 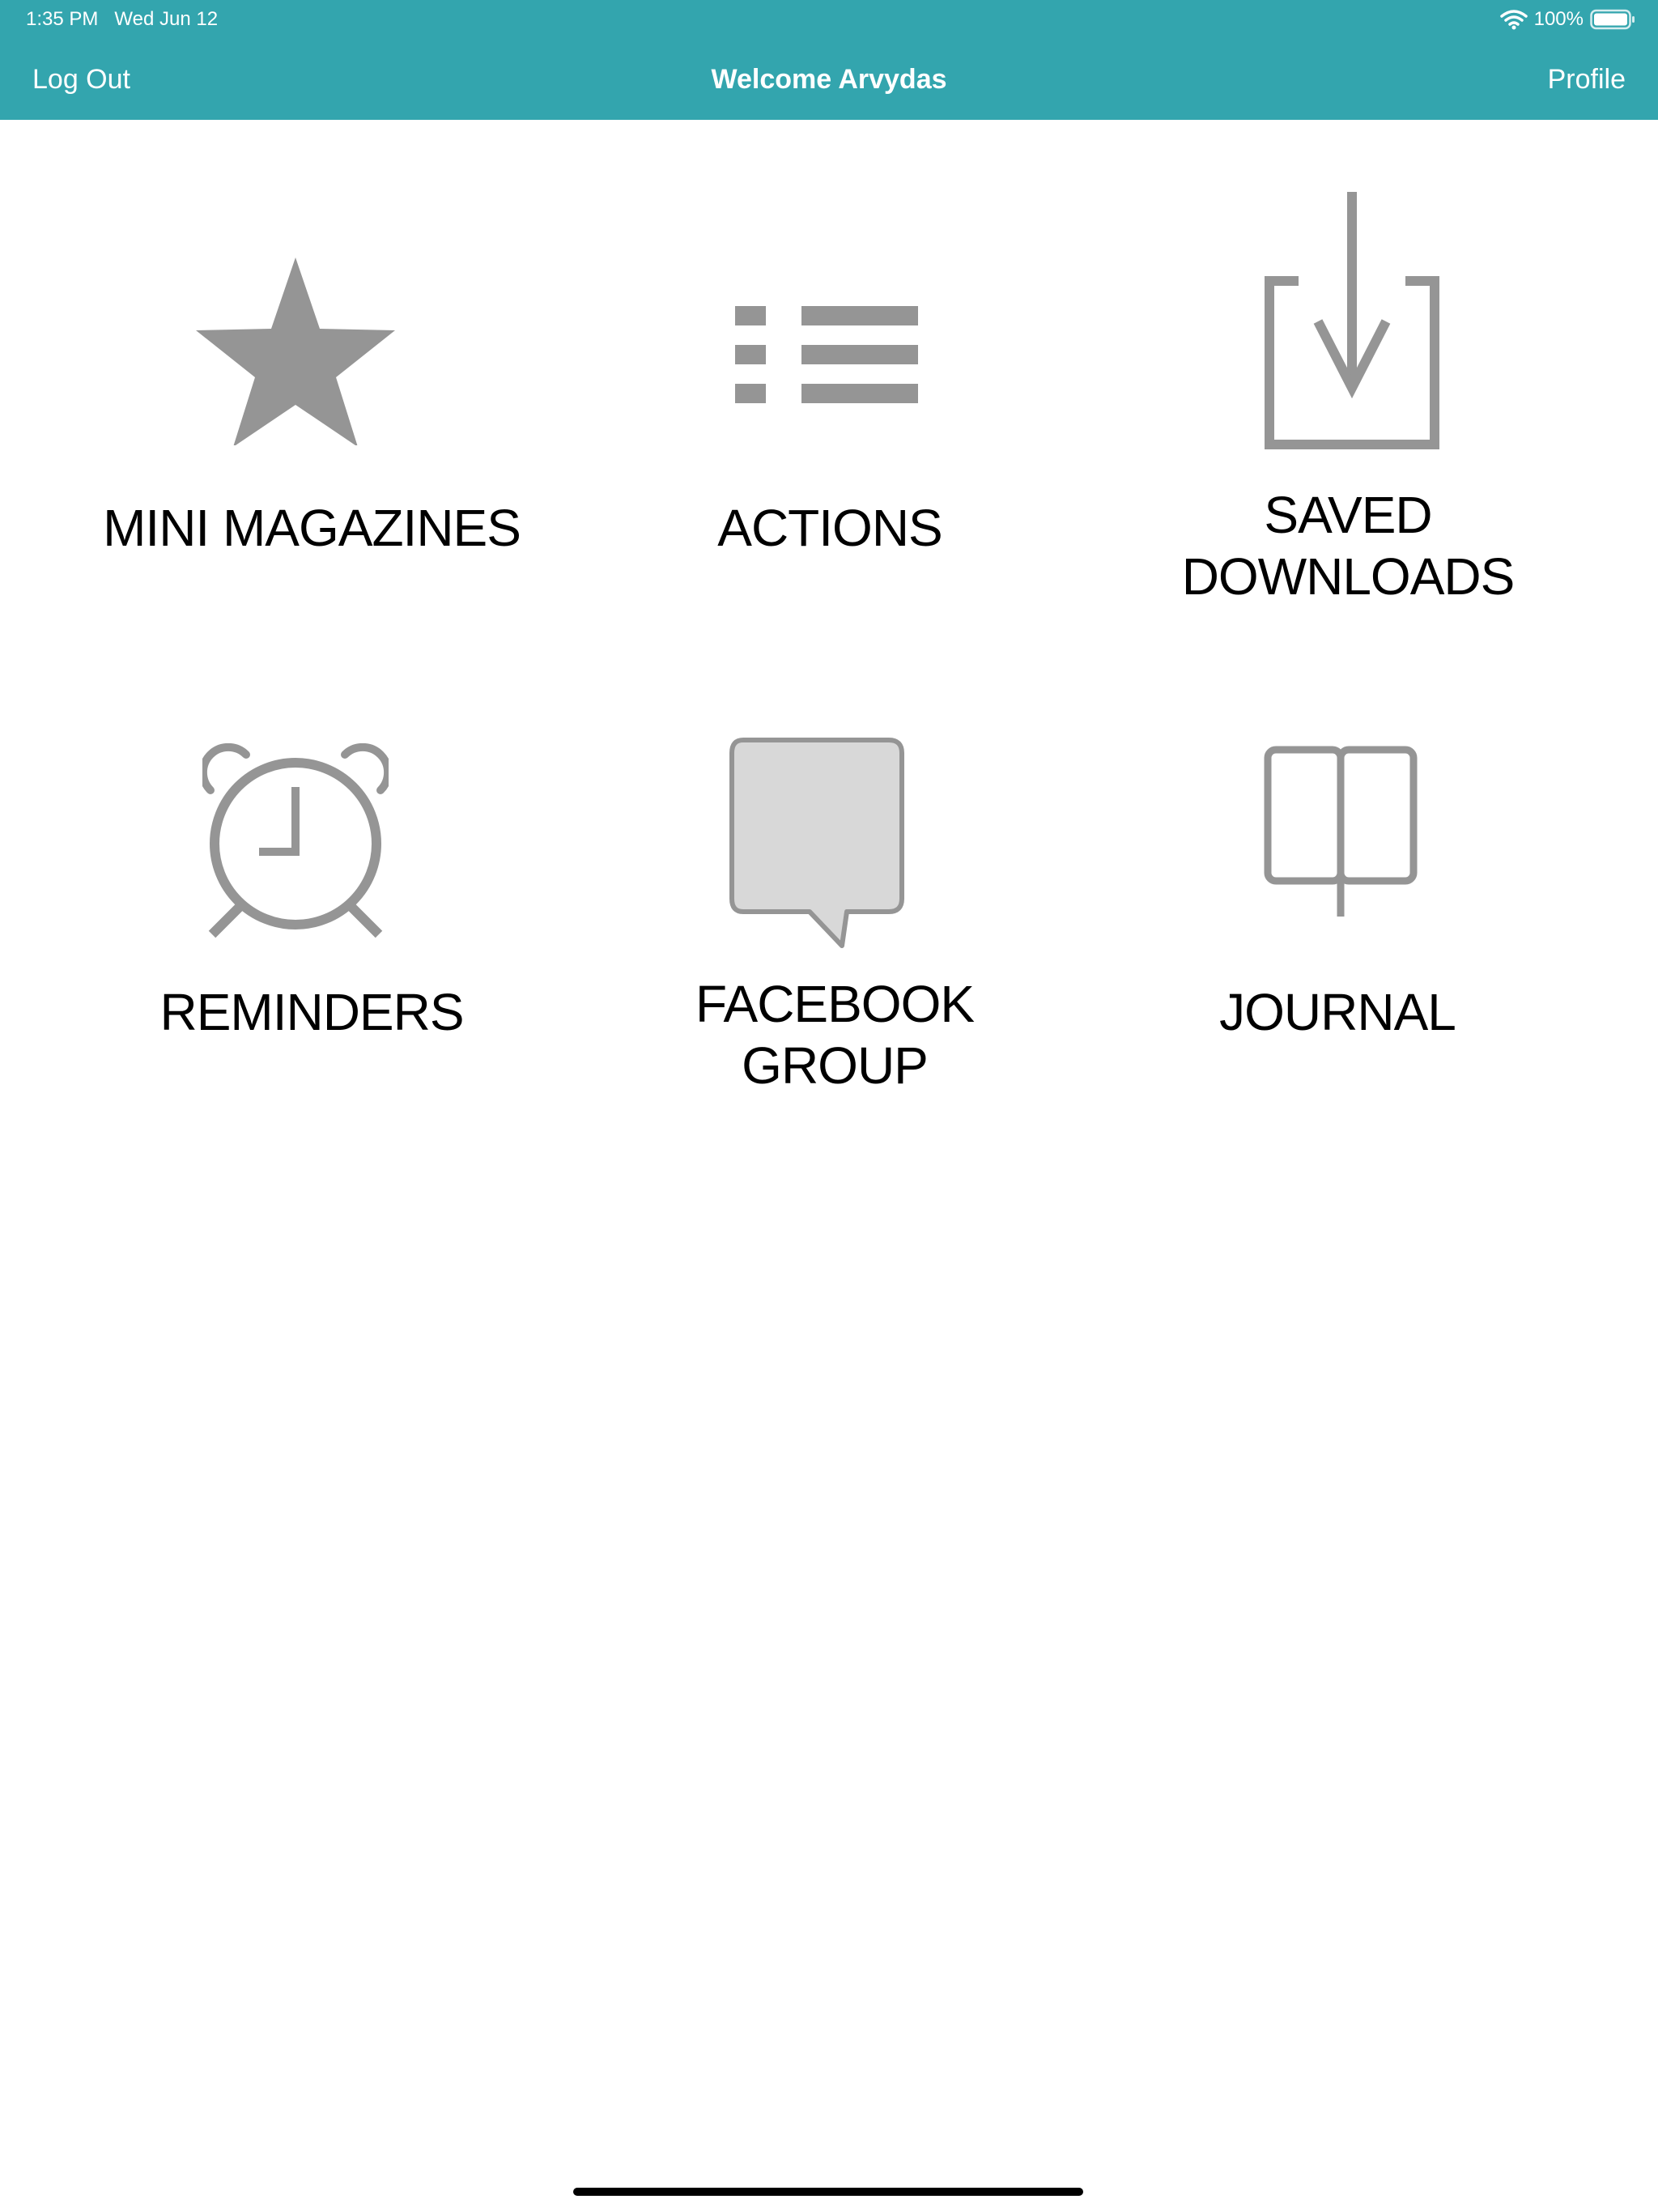 What do you see at coordinates (835, 1035) in the screenshot?
I see `tile-label: FACEBOOK GROUP` at bounding box center [835, 1035].